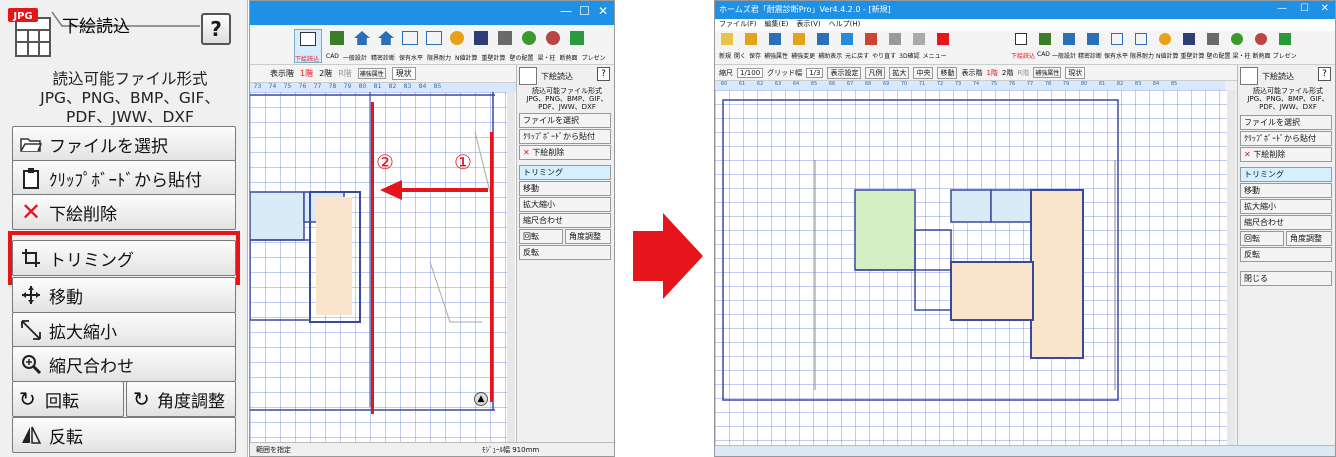 This screenshot has width=1336, height=457. I want to click on delete-underlay-button: ✕ 下絵削除, so click(124, 212).